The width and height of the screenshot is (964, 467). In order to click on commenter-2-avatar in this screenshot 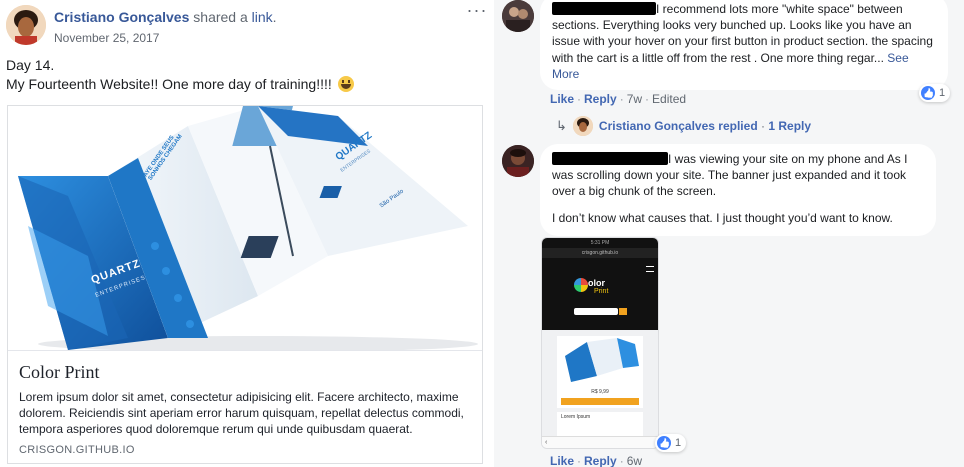, I will do `click(518, 161)`.